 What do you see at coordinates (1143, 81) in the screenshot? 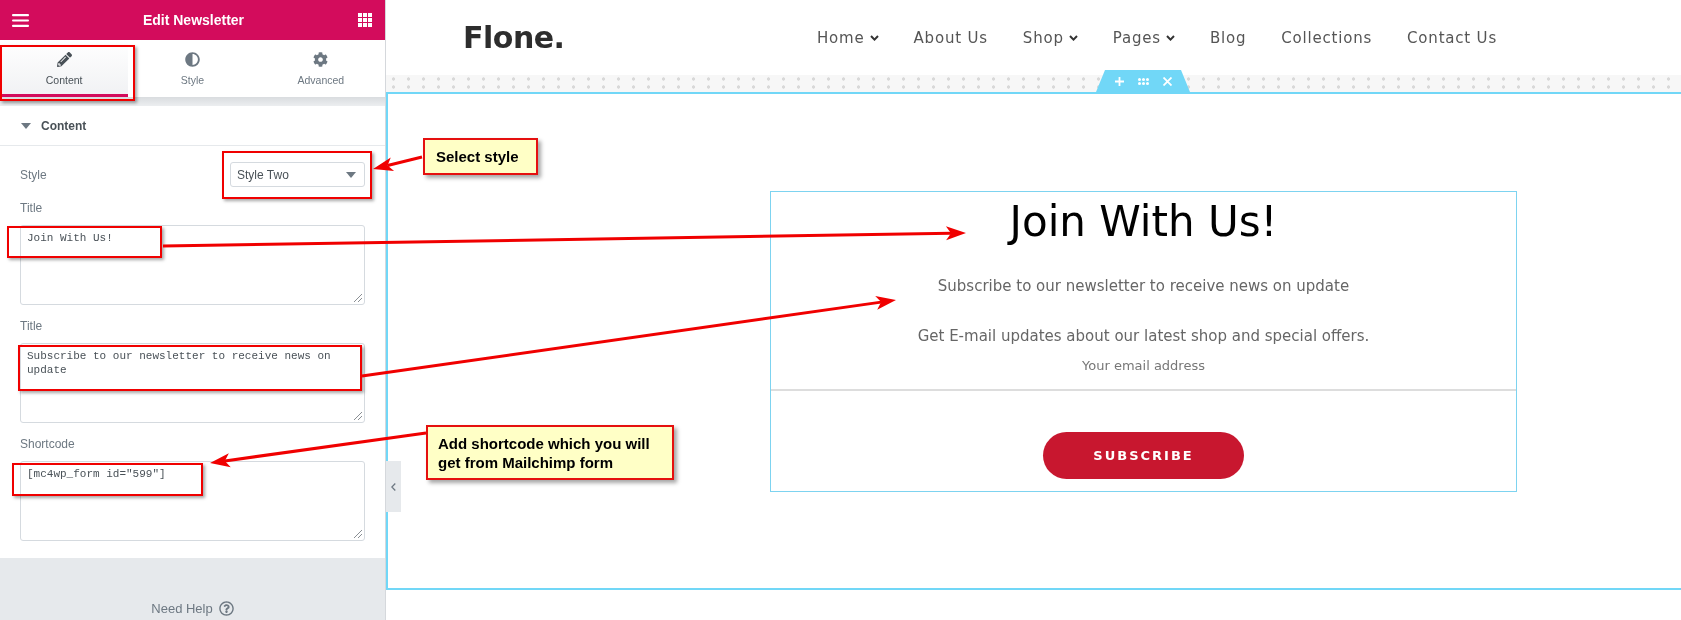
I see `drag-handle-icon` at bounding box center [1143, 81].